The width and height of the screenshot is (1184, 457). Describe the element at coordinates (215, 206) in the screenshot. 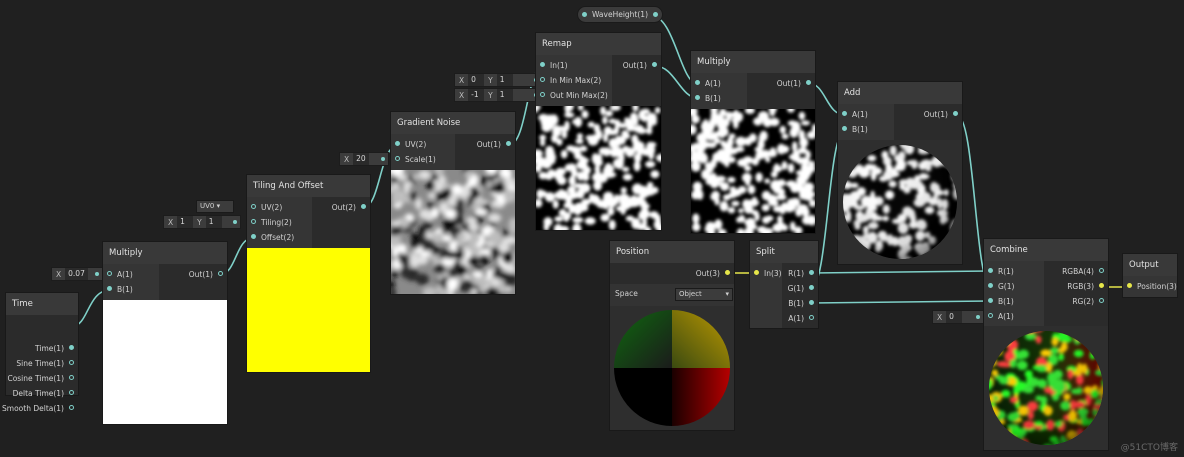

I see `uv-channel-dropdown: UV0 ▾` at that location.